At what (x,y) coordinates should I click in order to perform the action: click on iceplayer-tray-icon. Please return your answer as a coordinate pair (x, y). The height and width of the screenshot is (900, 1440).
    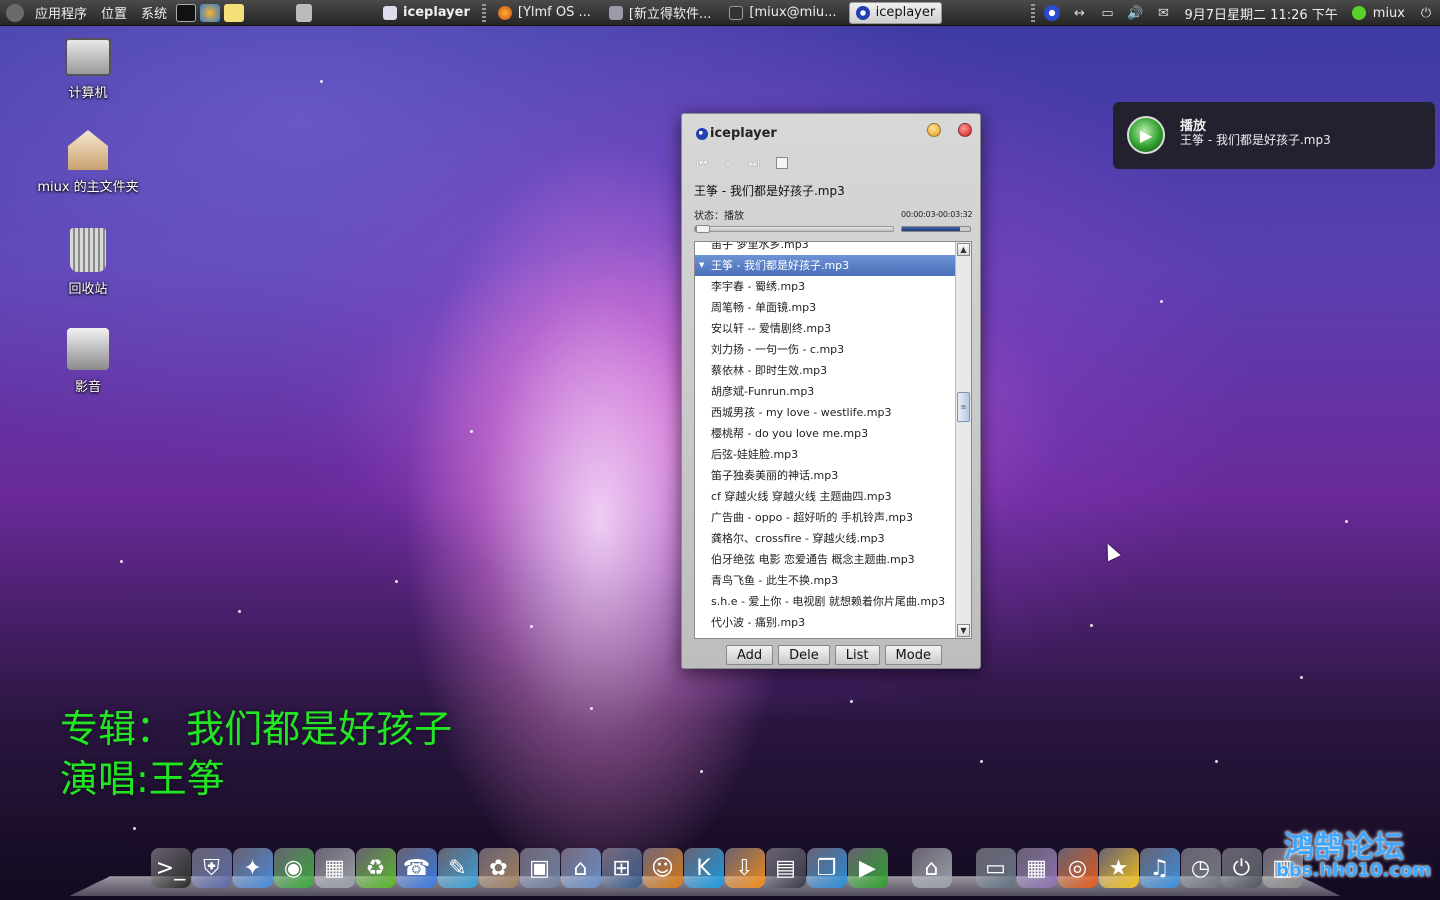
    Looking at the image, I should click on (1052, 13).